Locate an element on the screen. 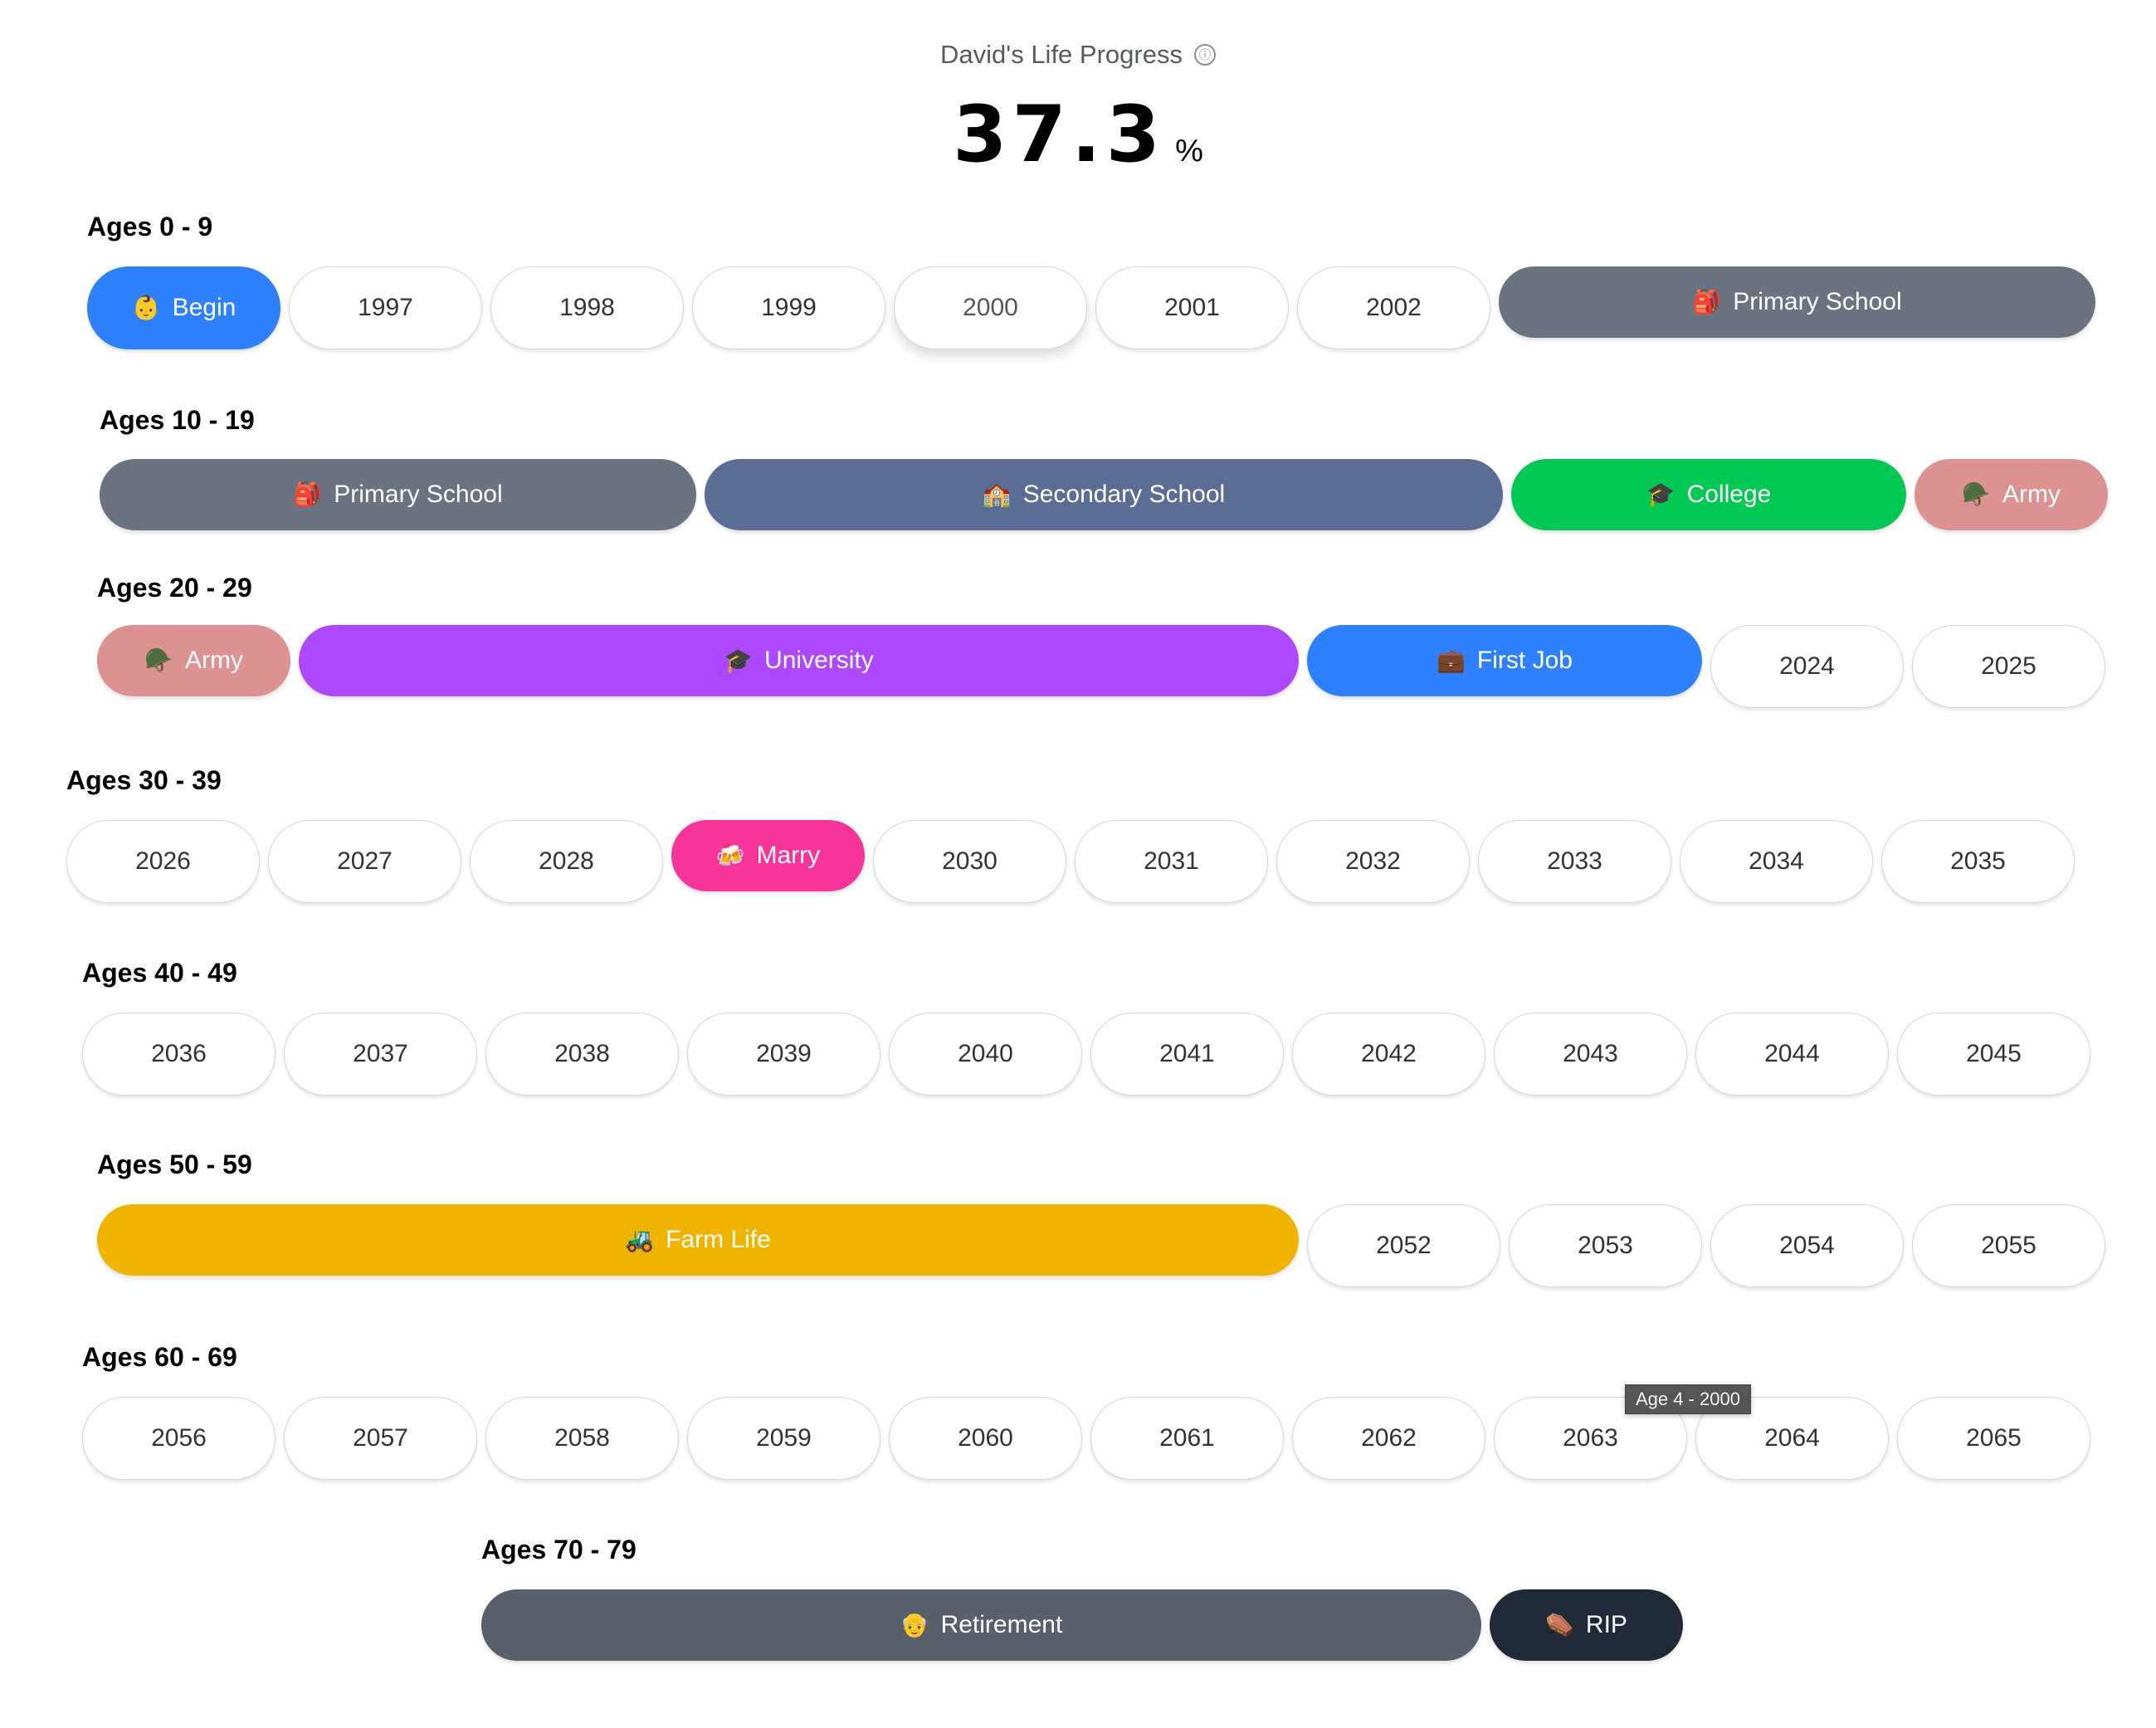 The width and height of the screenshot is (2156, 1728). row-label: Ages 70 - 79 is located at coordinates (559, 1549).